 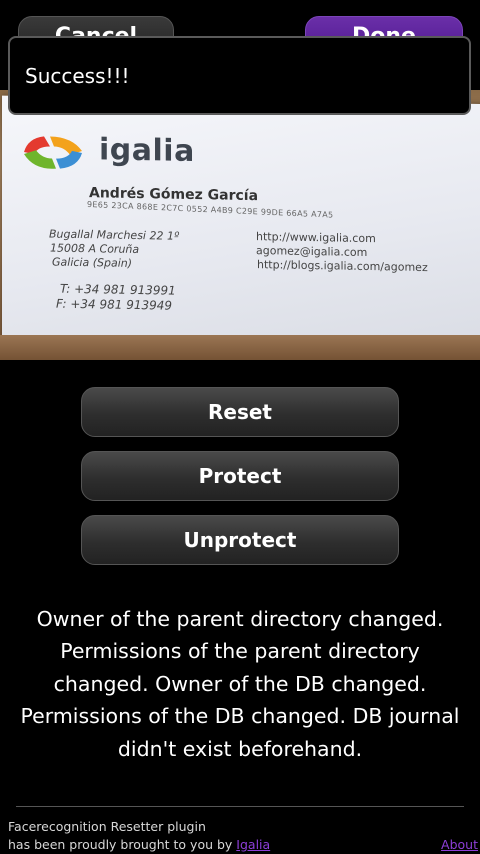 I want to click on igalia-link: Igalia, so click(x=253, y=844).